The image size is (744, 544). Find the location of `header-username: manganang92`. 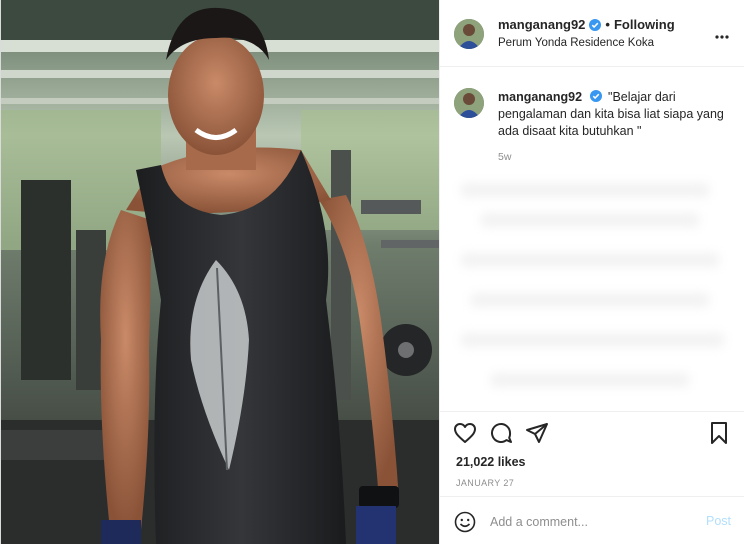

header-username: manganang92 is located at coordinates (541, 24).